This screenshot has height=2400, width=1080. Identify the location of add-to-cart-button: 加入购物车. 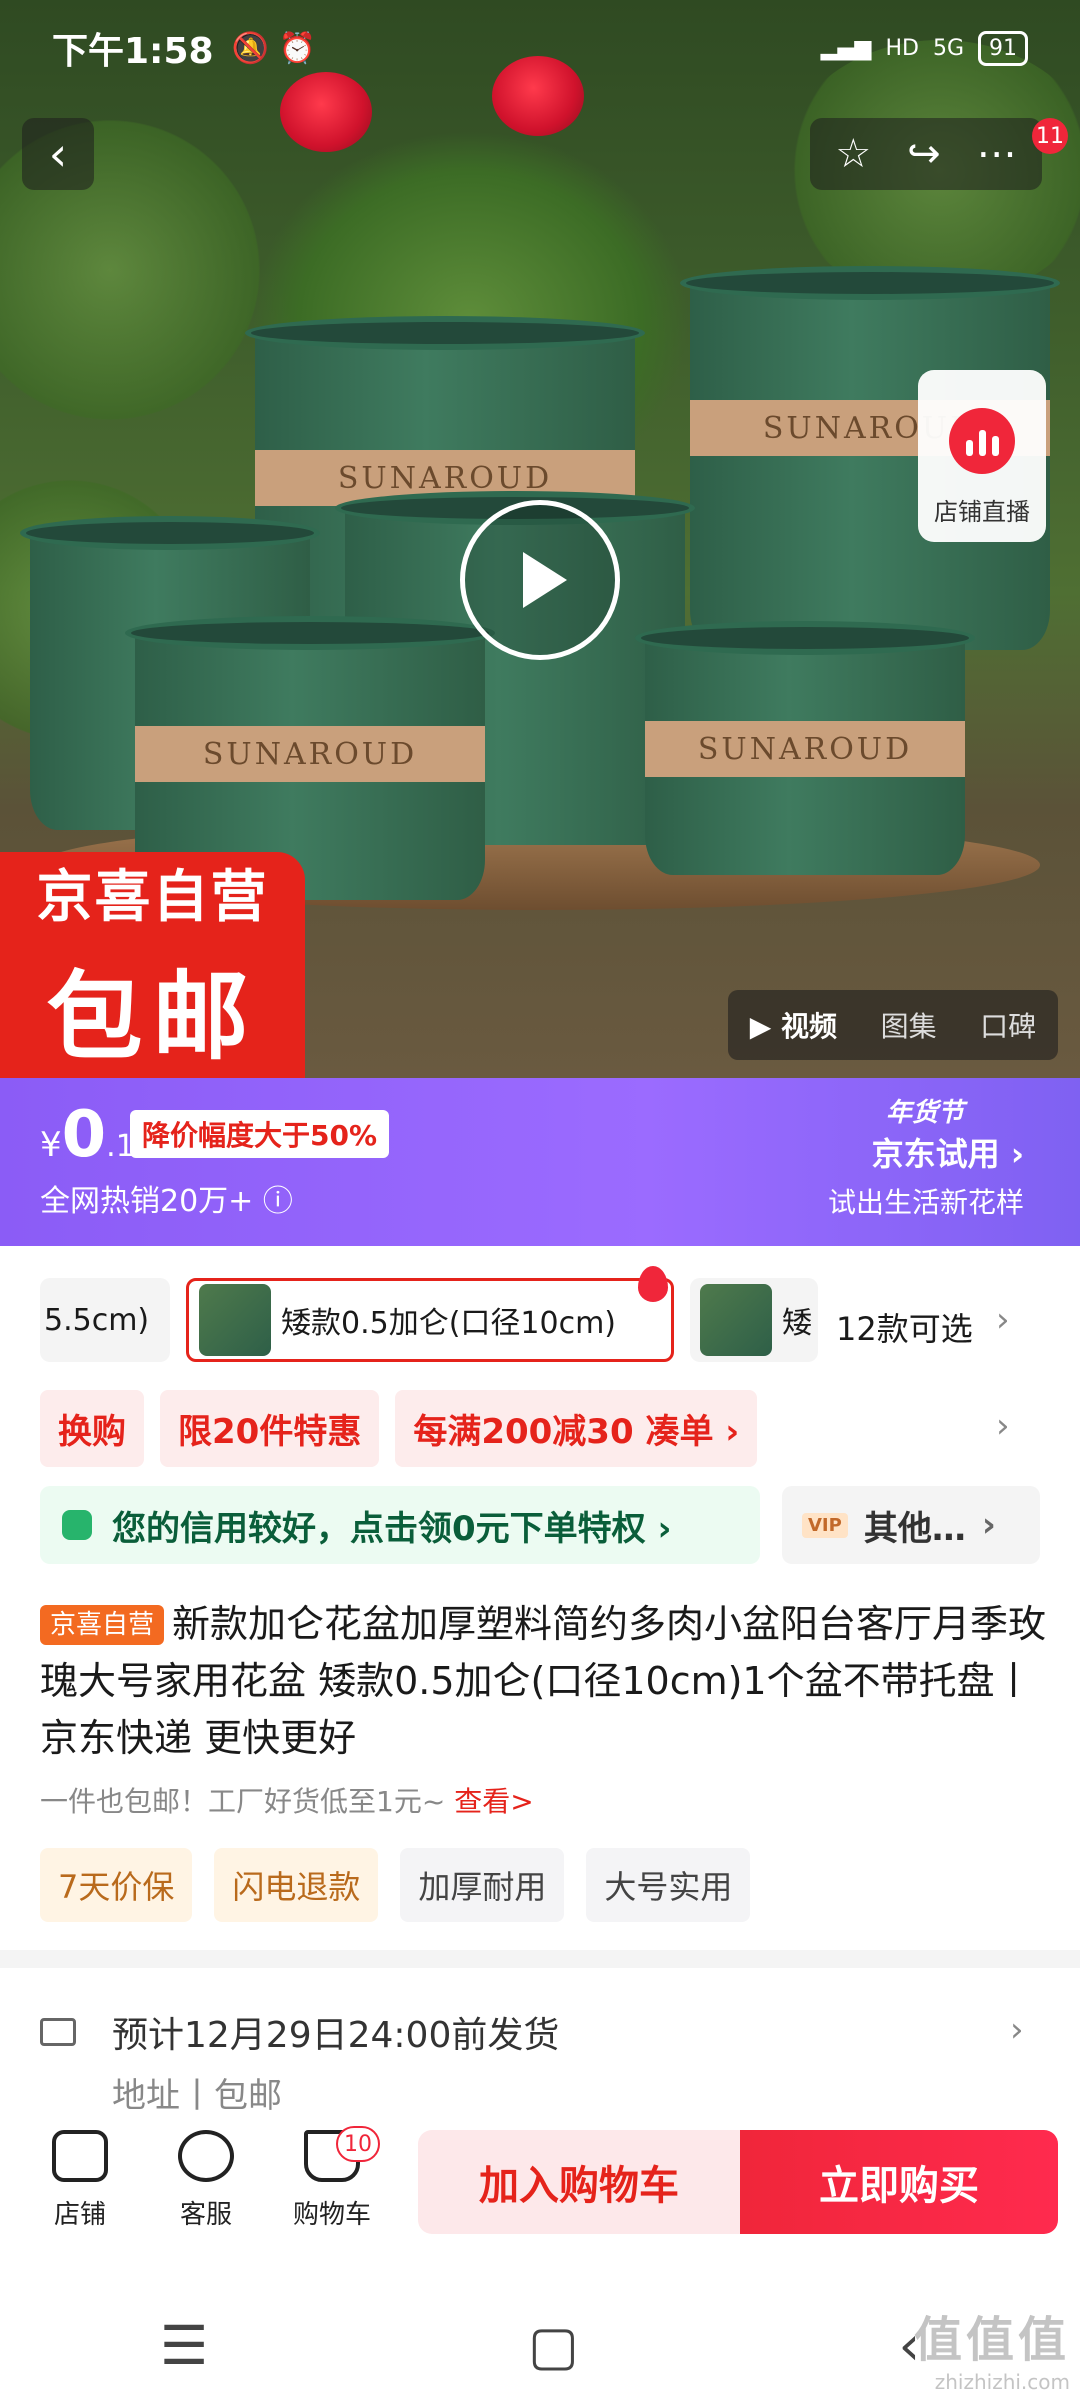
(579, 2182).